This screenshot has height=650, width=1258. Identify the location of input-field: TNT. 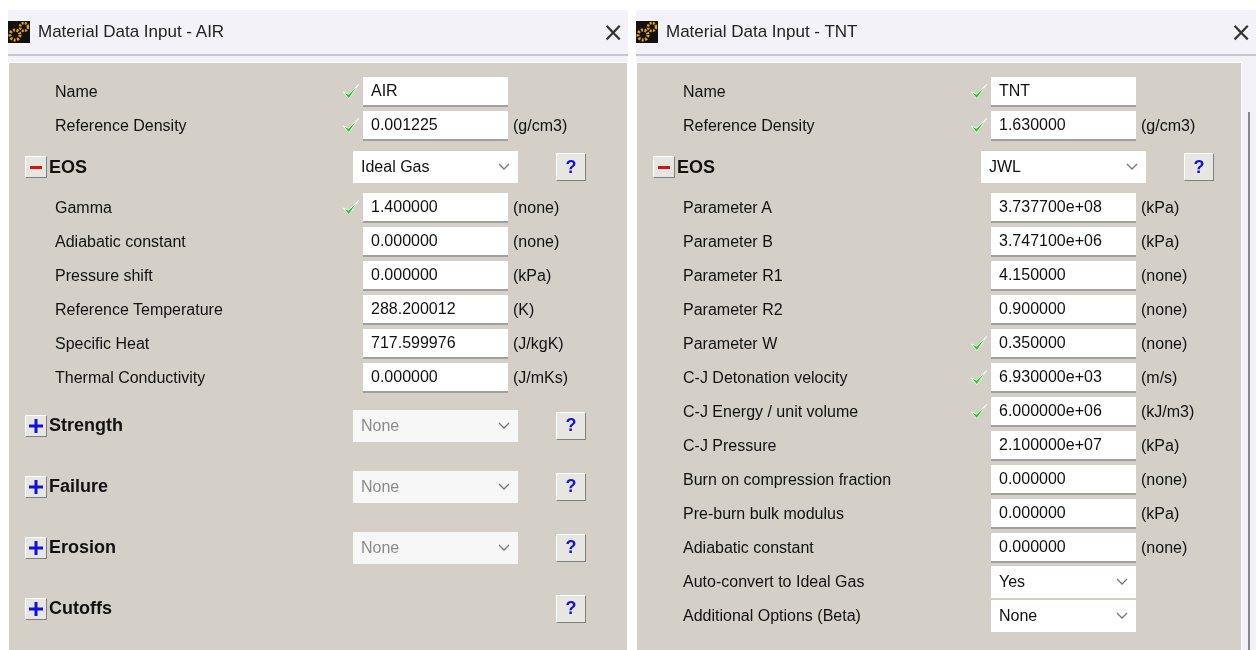
(1063, 92).